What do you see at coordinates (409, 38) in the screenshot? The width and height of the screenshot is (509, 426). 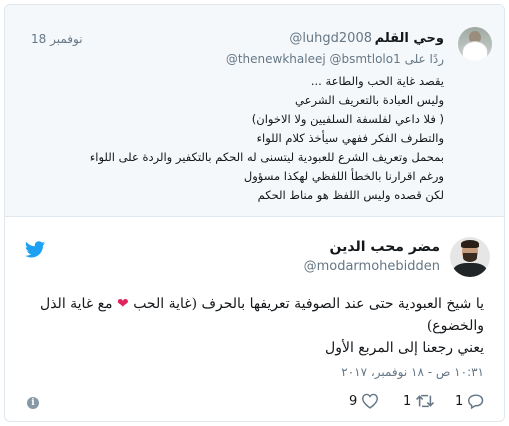 I see `parent-display-name: وحي القلم` at bounding box center [409, 38].